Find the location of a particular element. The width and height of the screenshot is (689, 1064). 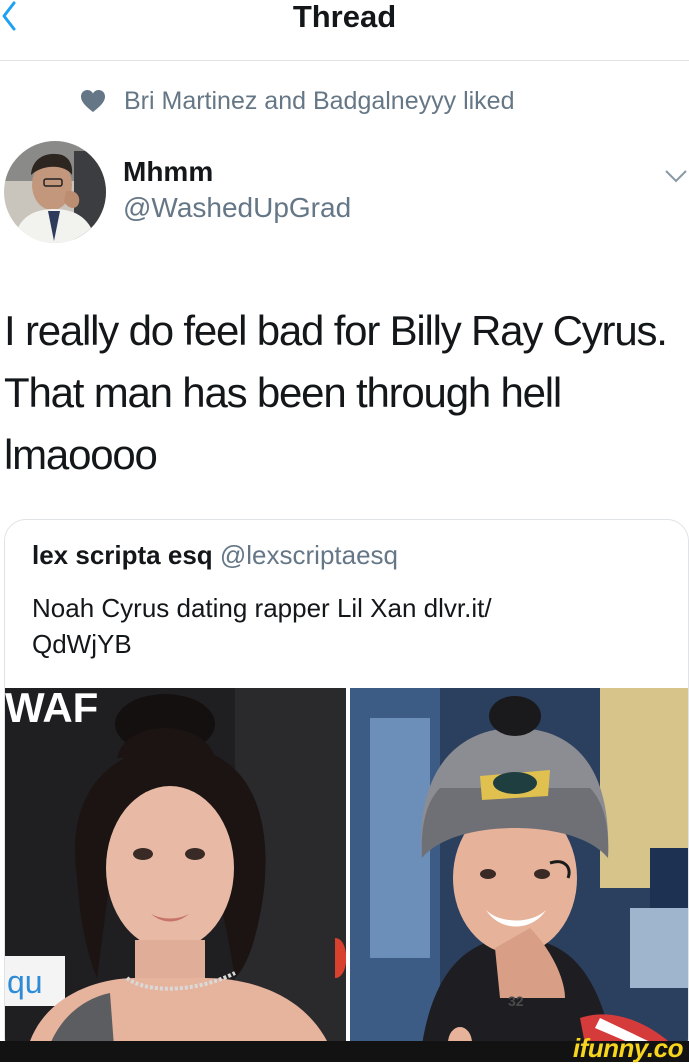

author-handle: @WashedUpGrad is located at coordinates (237, 208).